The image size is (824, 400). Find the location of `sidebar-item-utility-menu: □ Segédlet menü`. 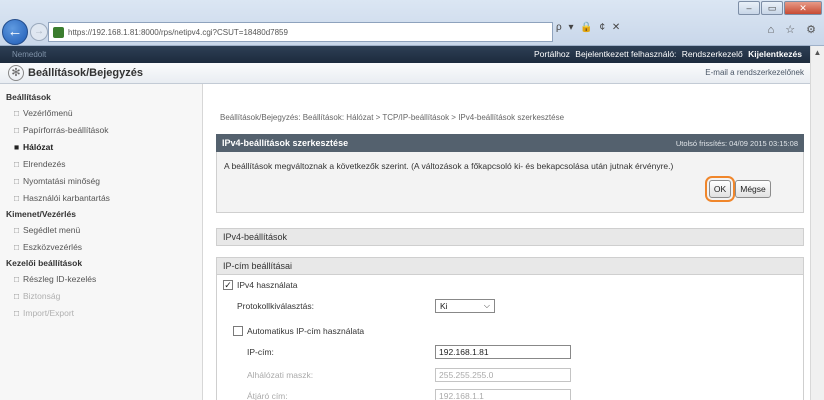

sidebar-item-utility-menu: □ Segédlet menü is located at coordinates (101, 230).